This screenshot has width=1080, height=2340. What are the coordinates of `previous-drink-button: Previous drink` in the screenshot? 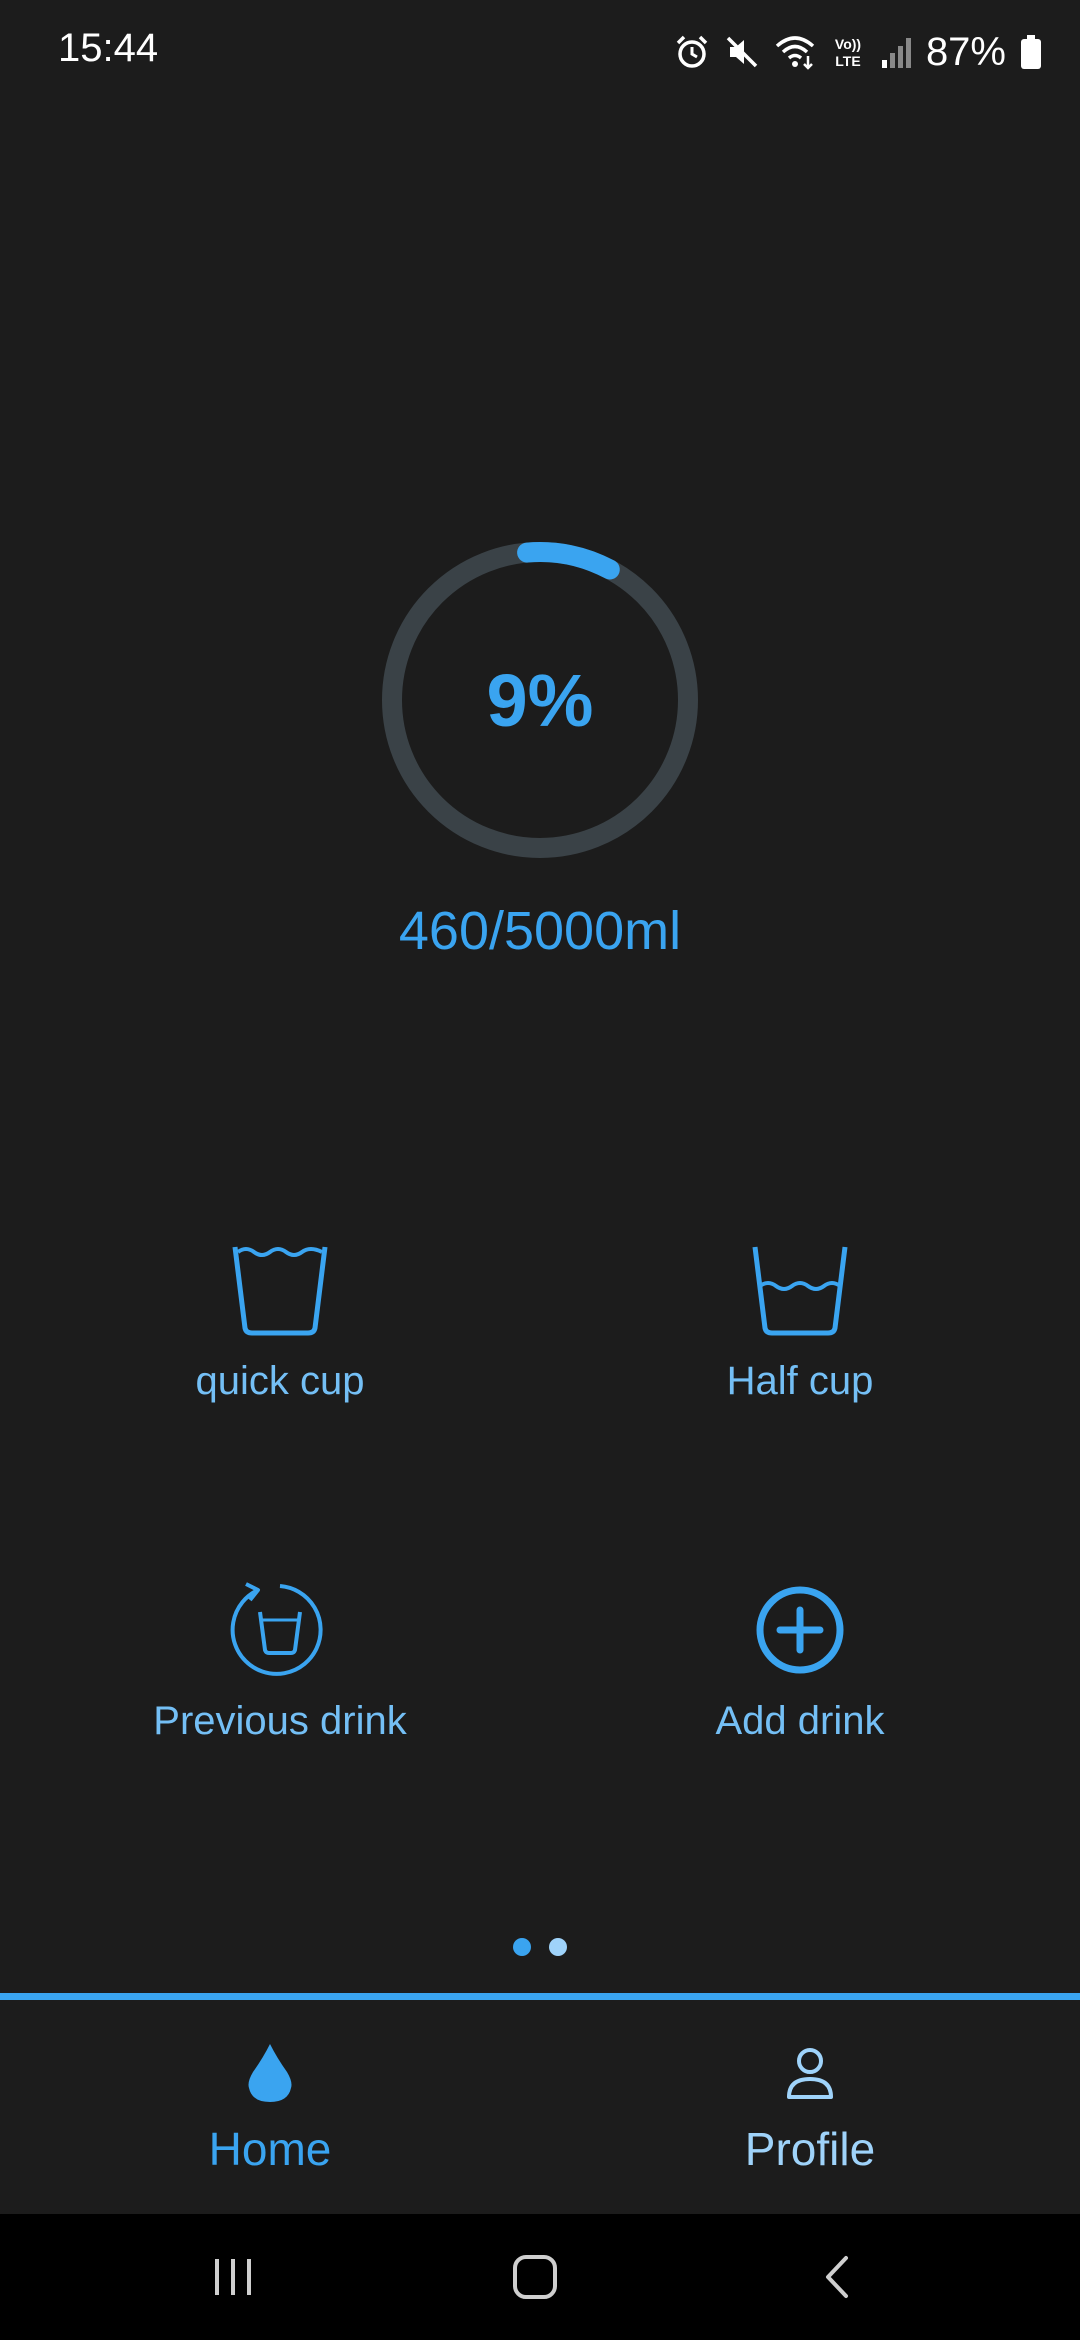 It's located at (280, 1675).